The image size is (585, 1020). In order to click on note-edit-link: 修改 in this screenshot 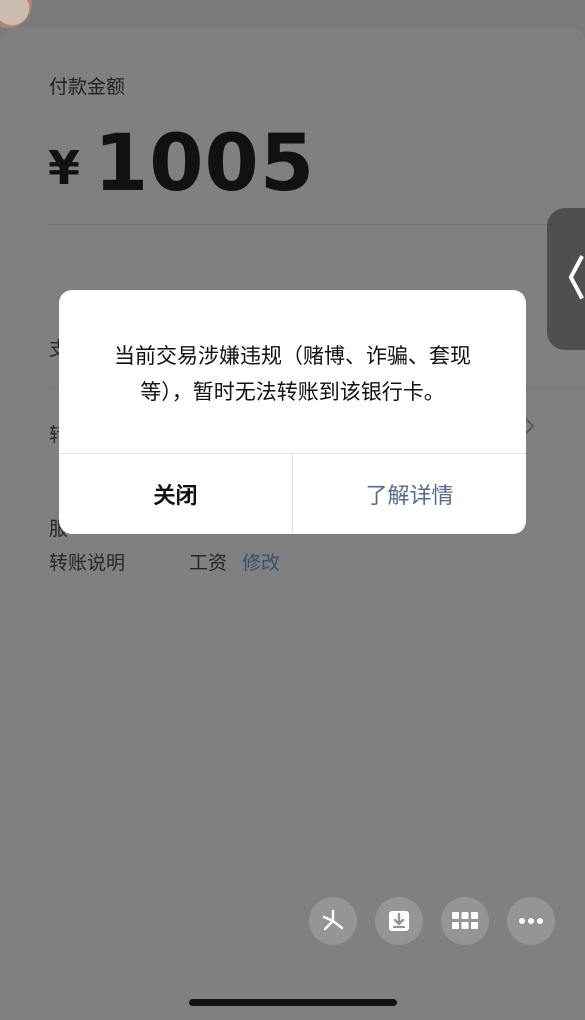, I will do `click(261, 561)`.